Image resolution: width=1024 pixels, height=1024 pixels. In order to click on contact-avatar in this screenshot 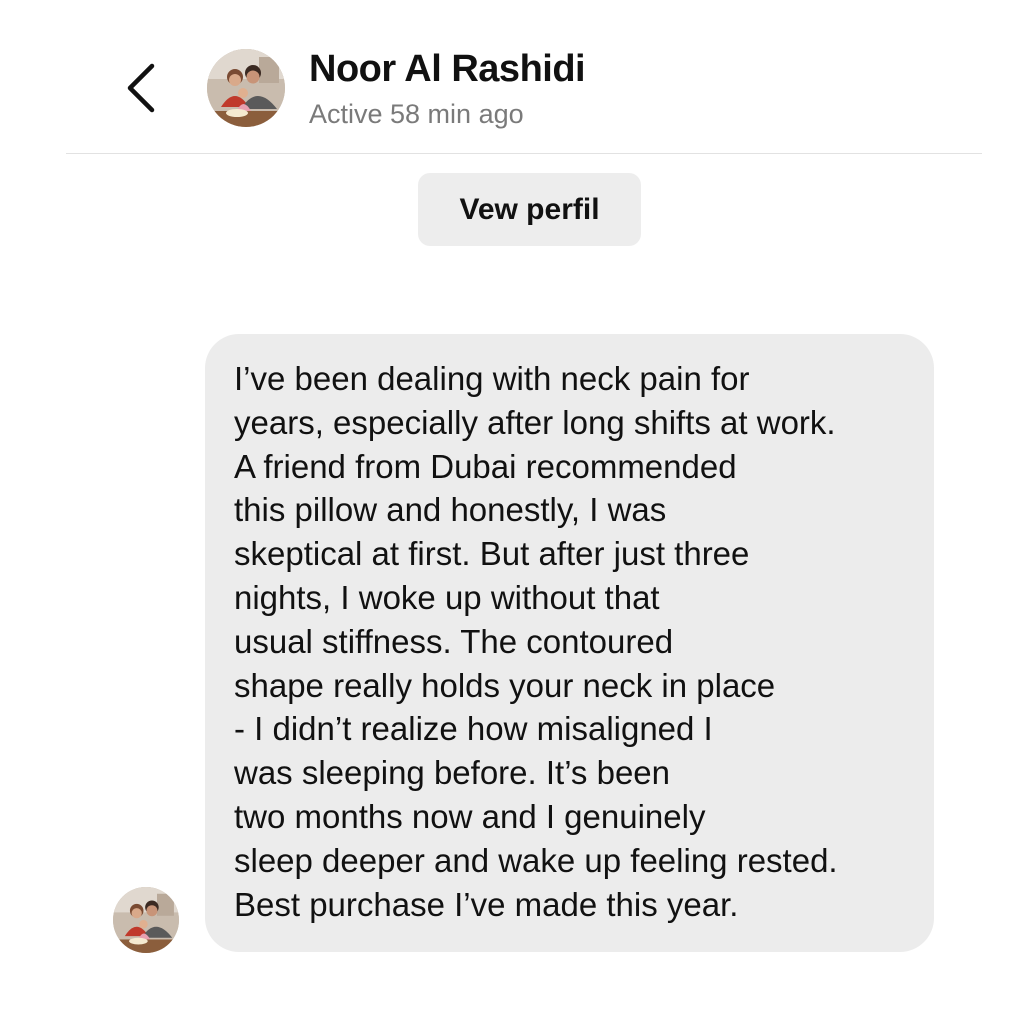, I will do `click(246, 88)`.